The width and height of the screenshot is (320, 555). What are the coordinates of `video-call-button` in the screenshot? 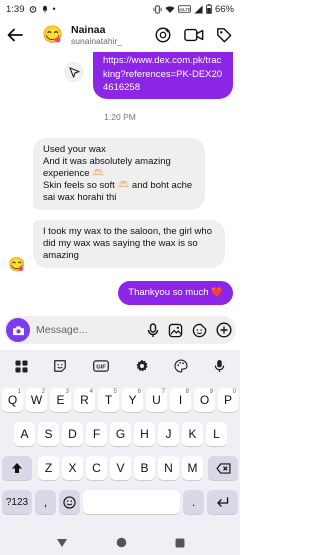 It's located at (194, 35).